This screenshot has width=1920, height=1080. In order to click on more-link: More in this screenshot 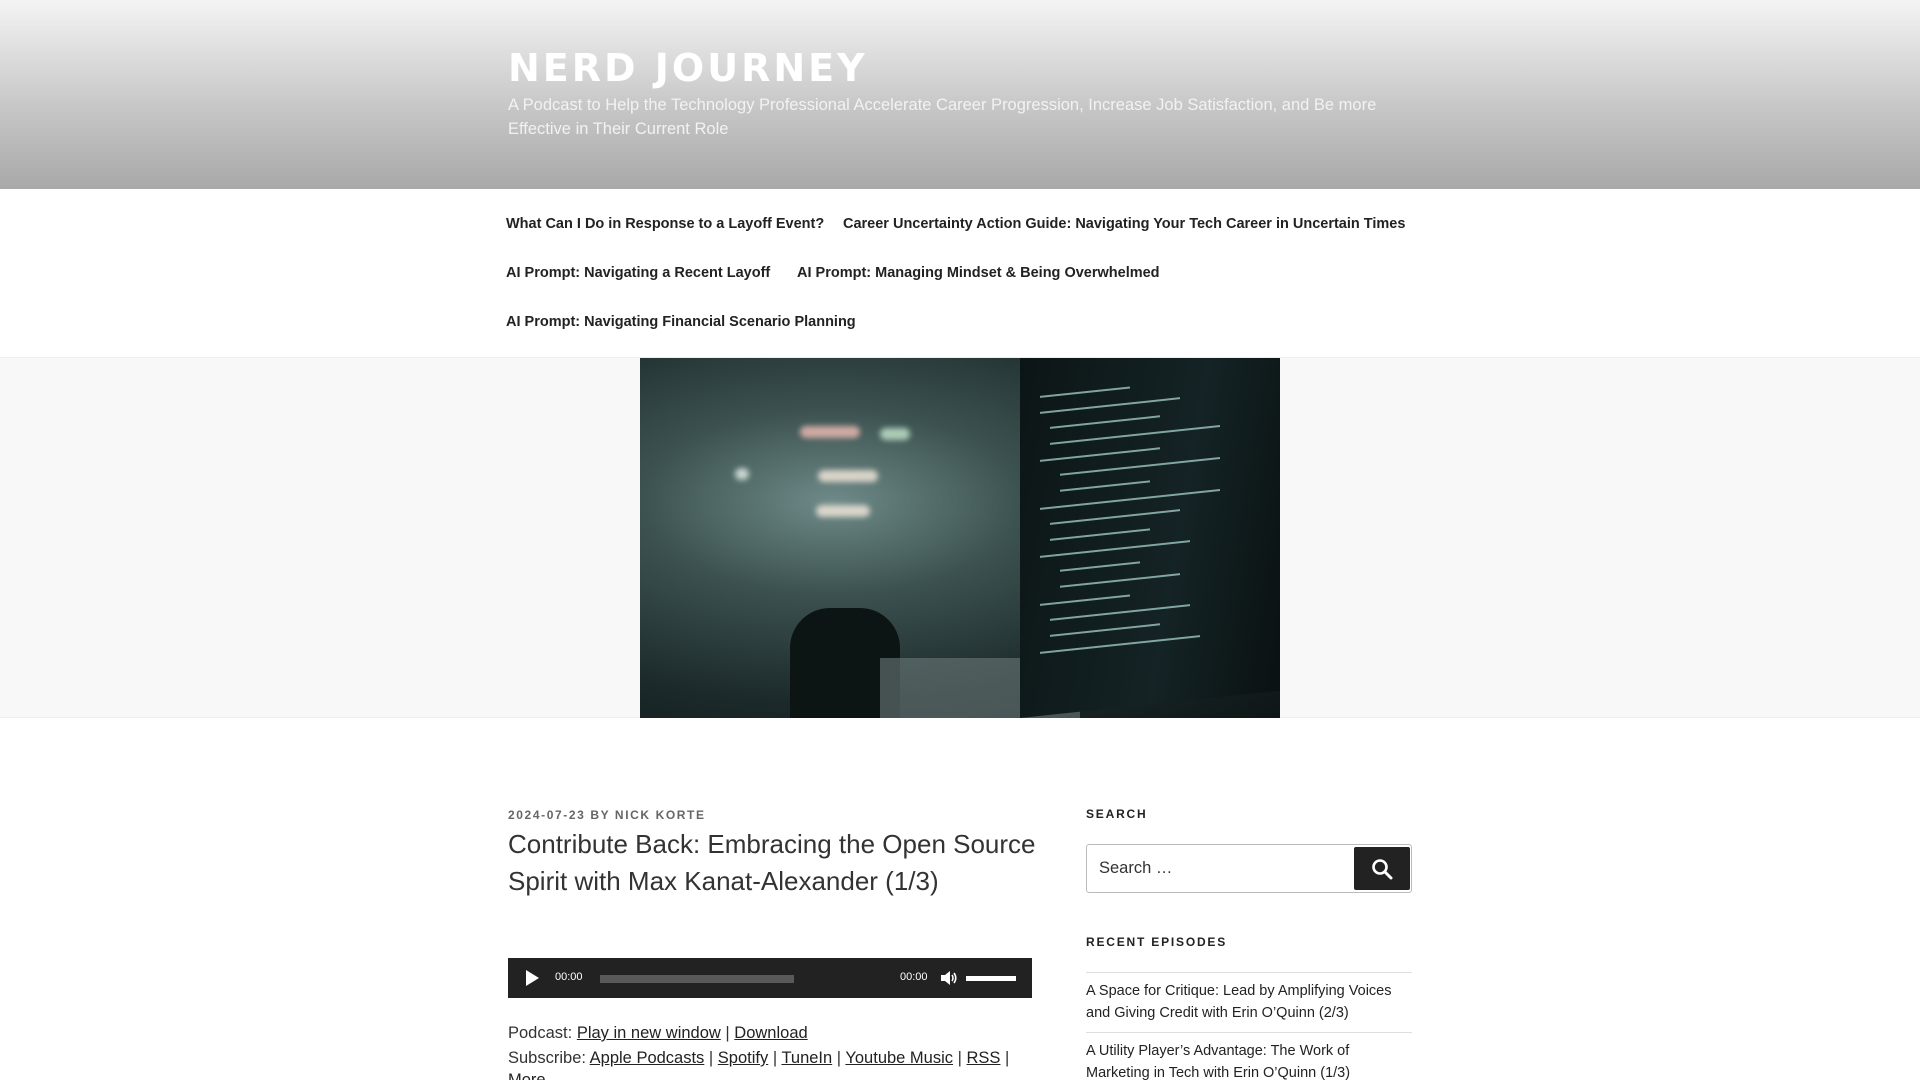, I will do `click(527, 1075)`.